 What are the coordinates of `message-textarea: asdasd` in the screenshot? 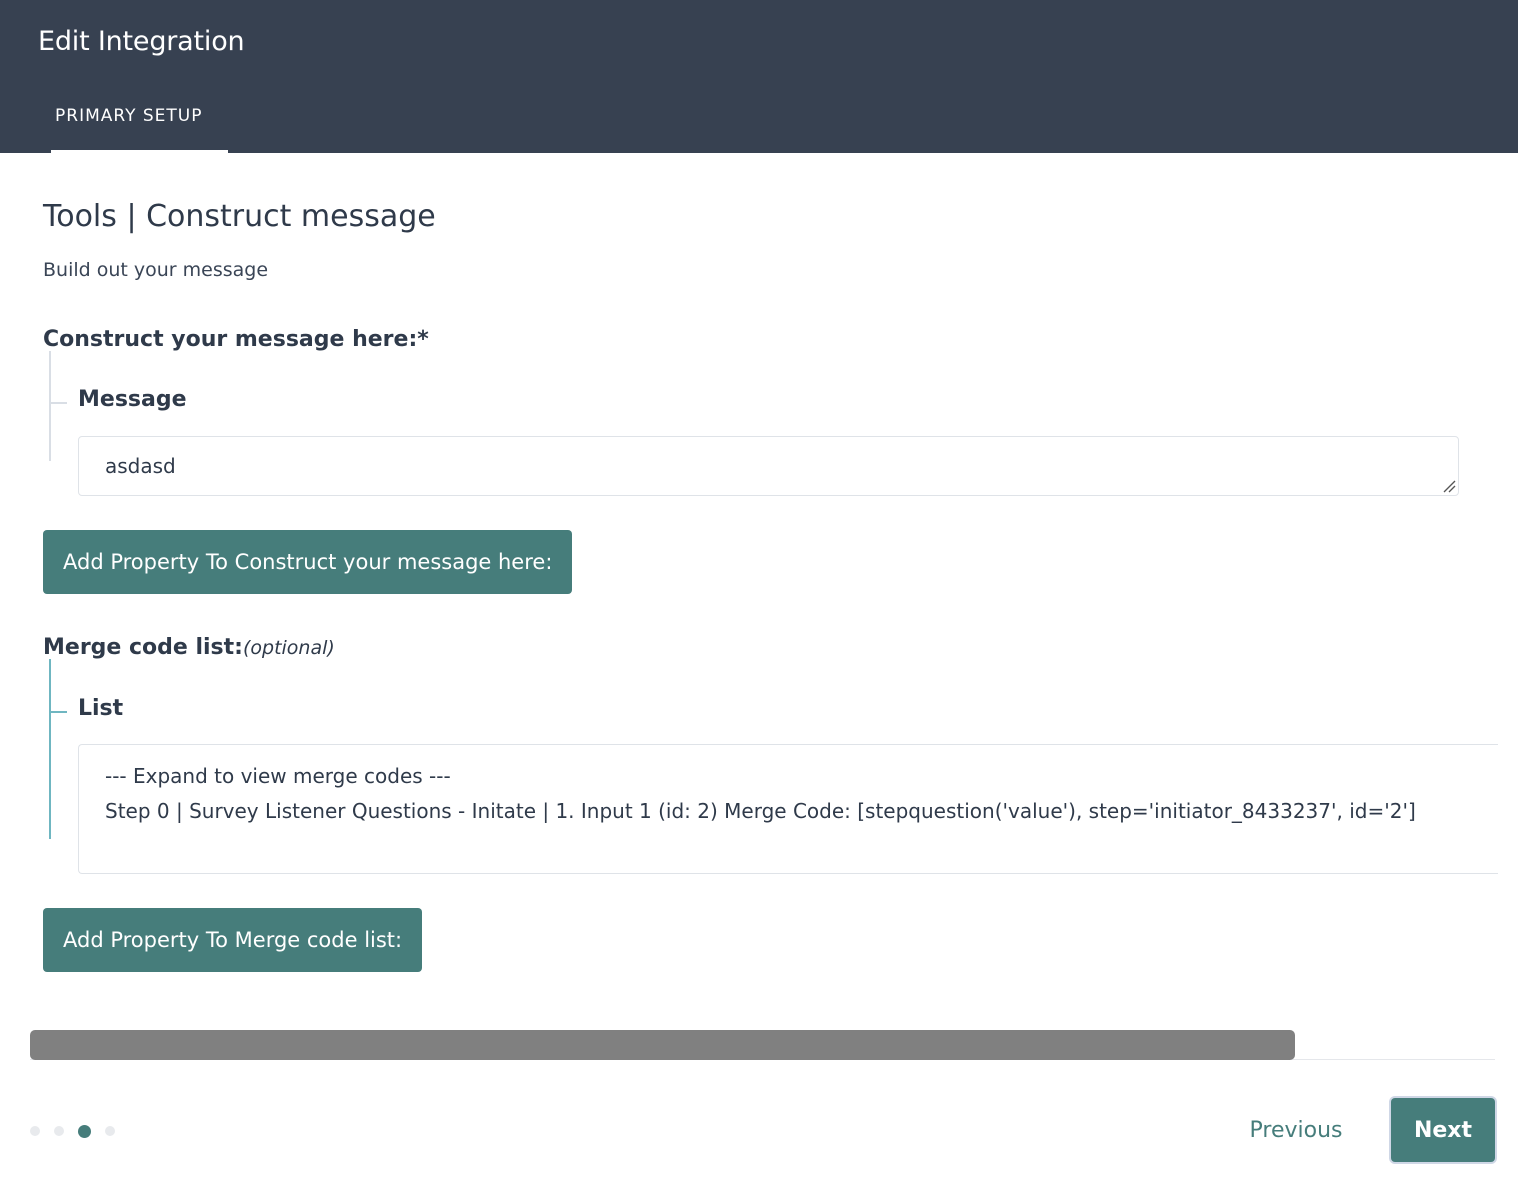 It's located at (768, 466).